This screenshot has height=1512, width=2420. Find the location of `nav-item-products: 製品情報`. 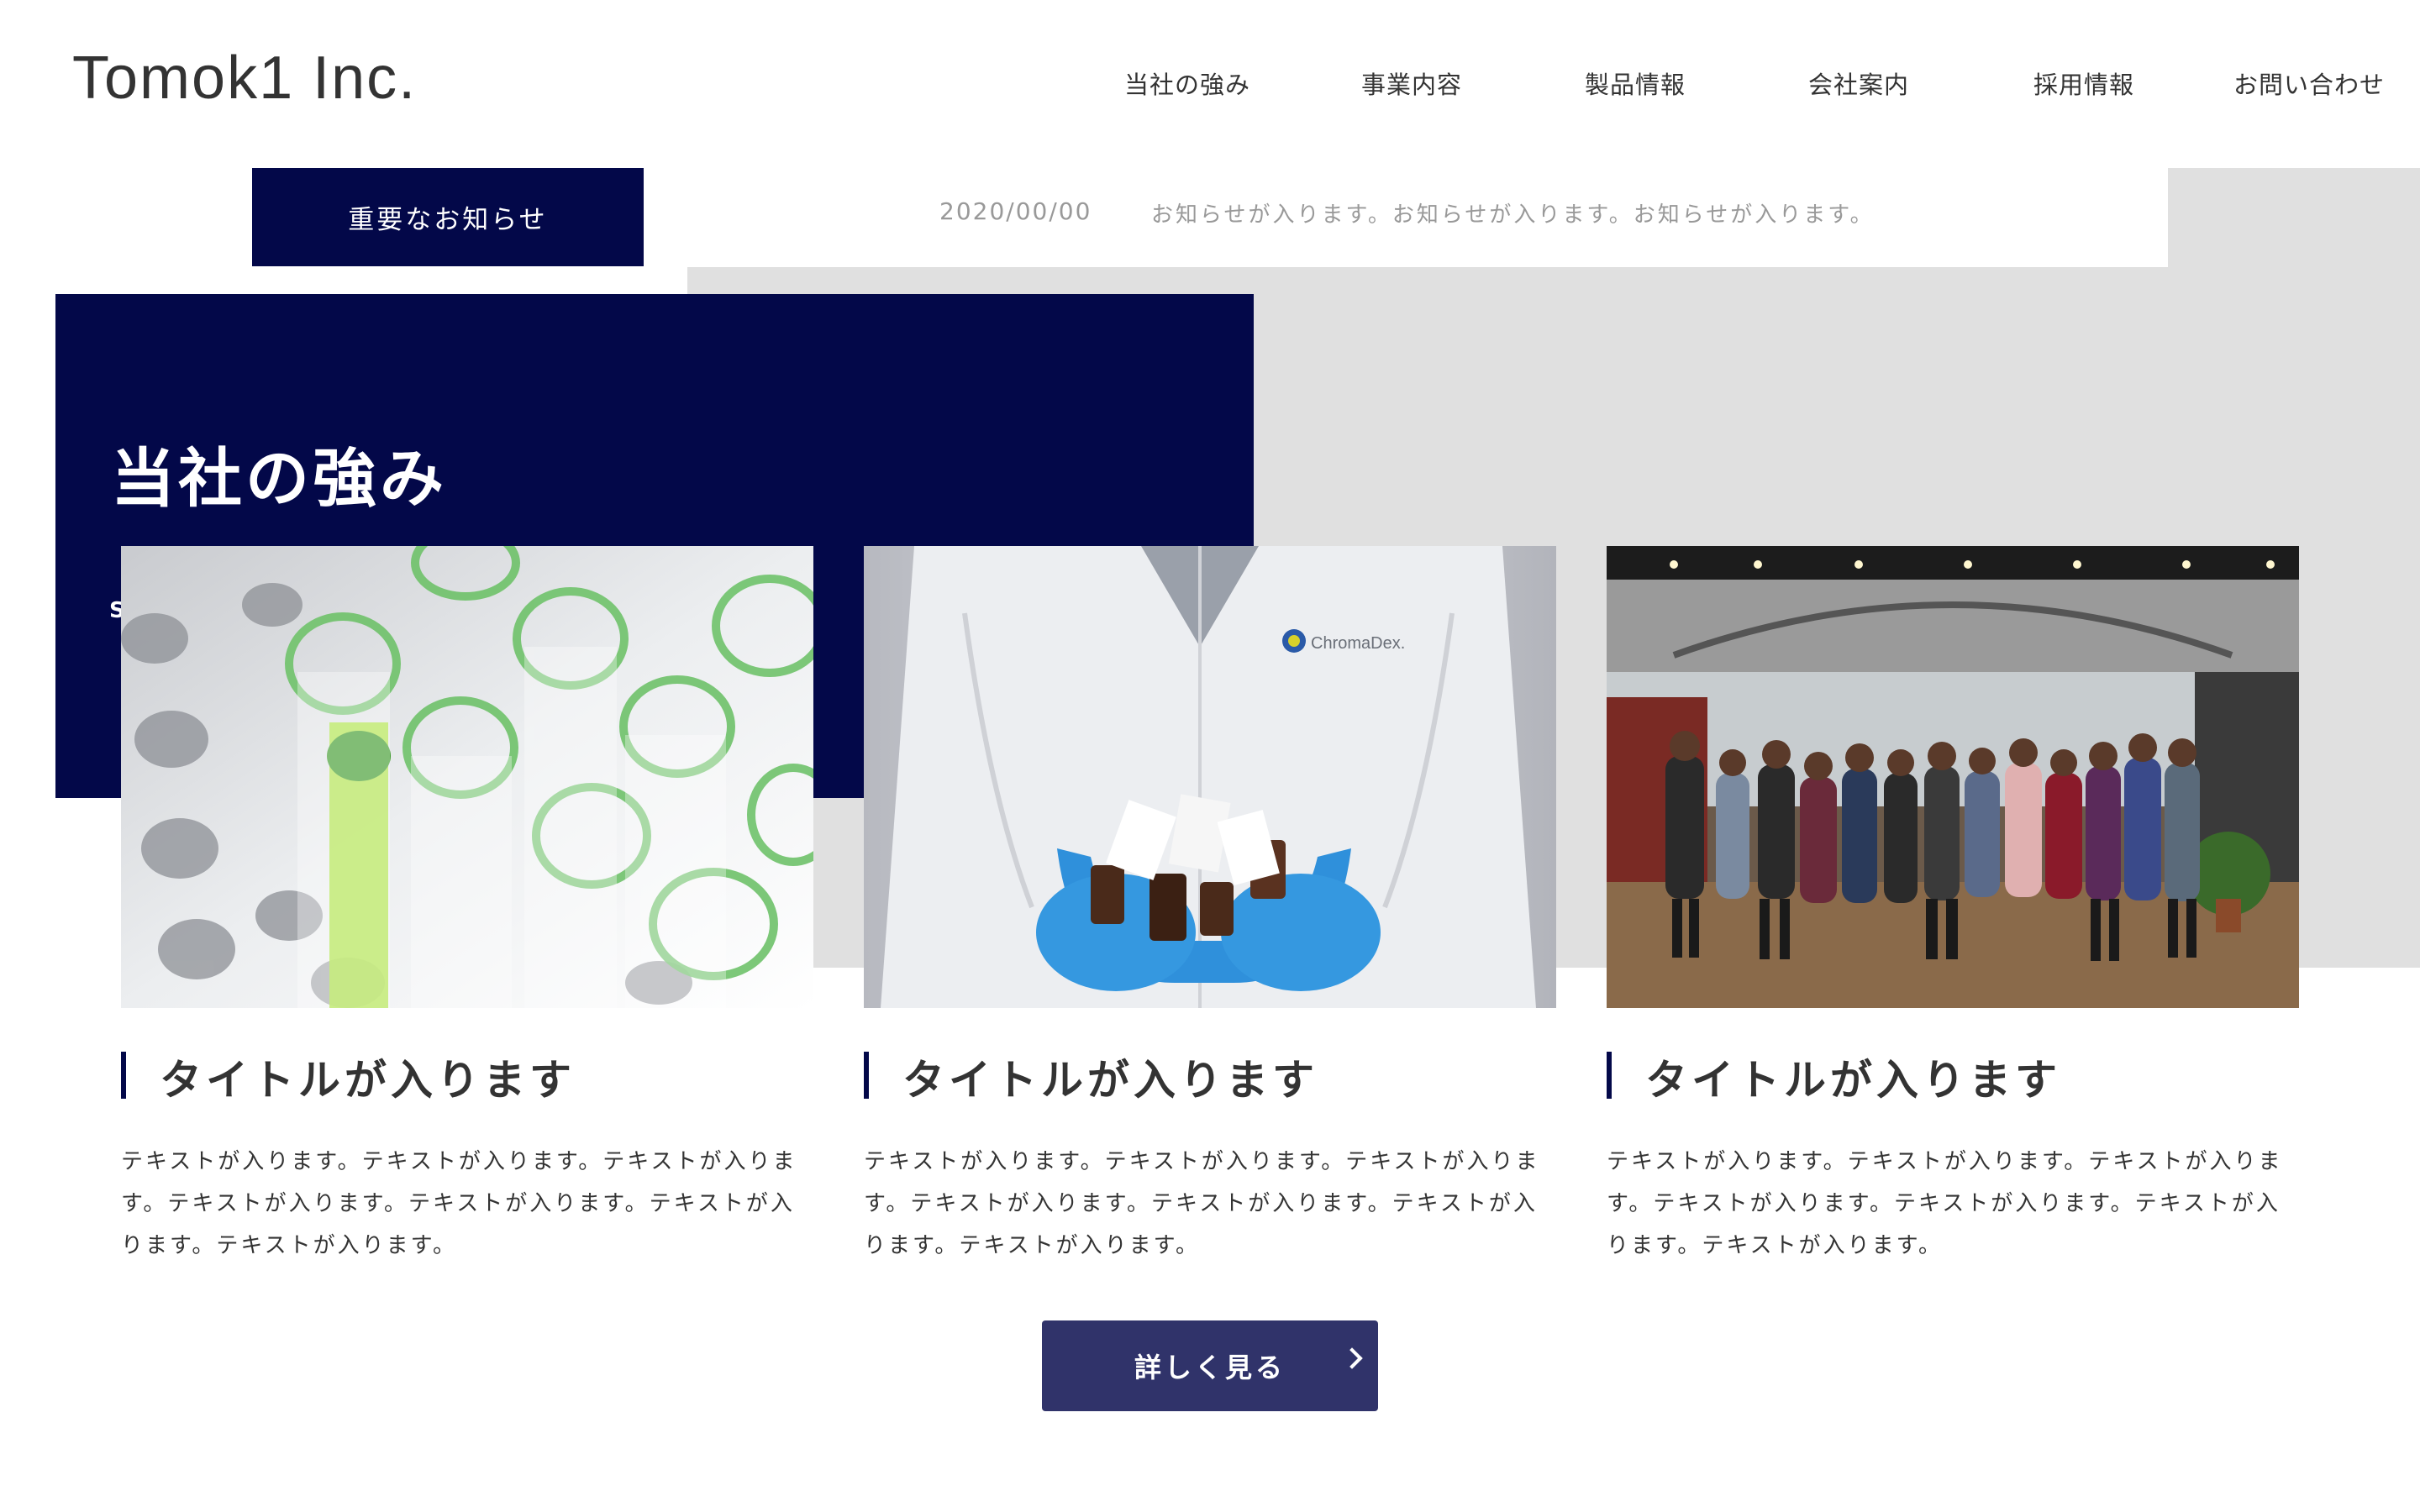

nav-item-products: 製品情報 is located at coordinates (1635, 83).